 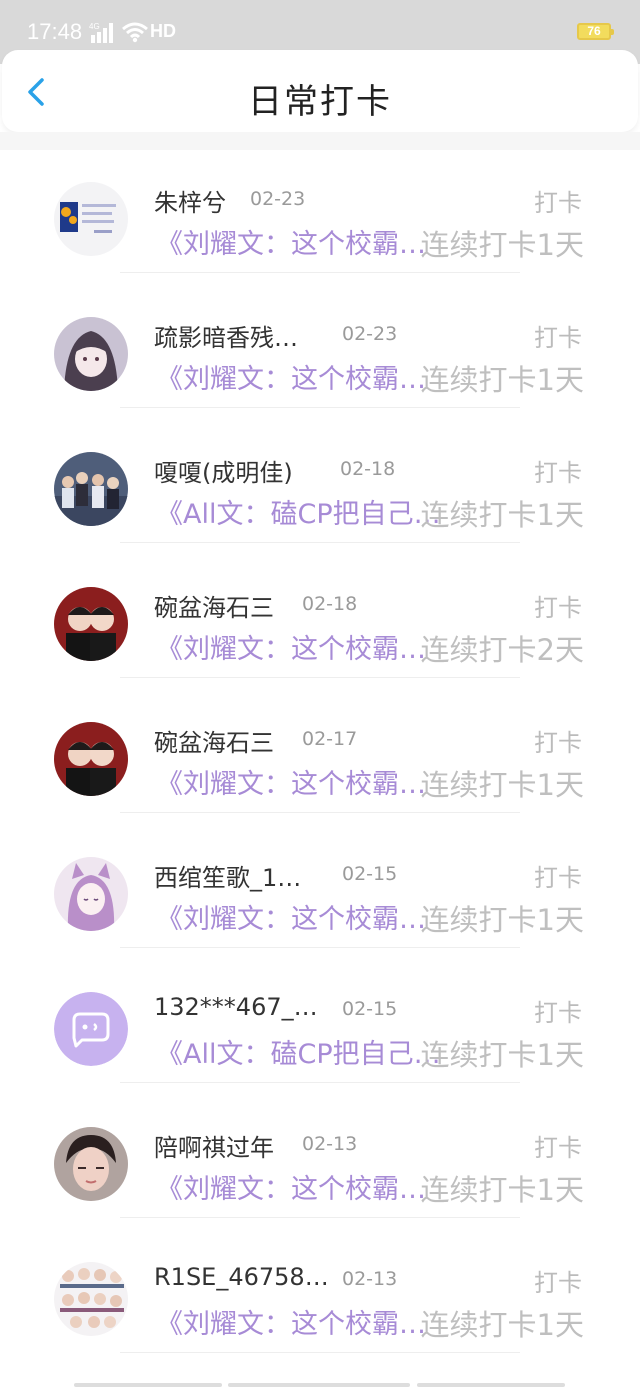 I want to click on checkin-row: R1SE_46758… 02-13 打卡《刘耀文：这个校霸… 连续打卡1天, so click(x=320, y=1297).